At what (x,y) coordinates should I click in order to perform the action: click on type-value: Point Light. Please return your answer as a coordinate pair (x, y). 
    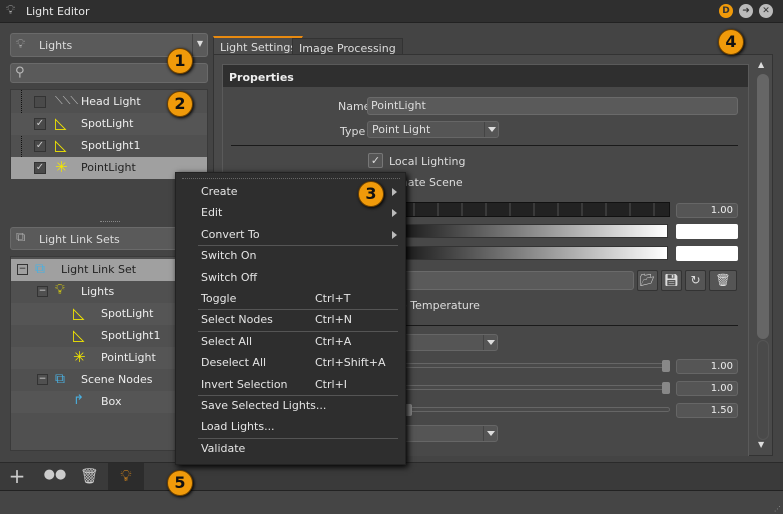
    Looking at the image, I should click on (401, 129).